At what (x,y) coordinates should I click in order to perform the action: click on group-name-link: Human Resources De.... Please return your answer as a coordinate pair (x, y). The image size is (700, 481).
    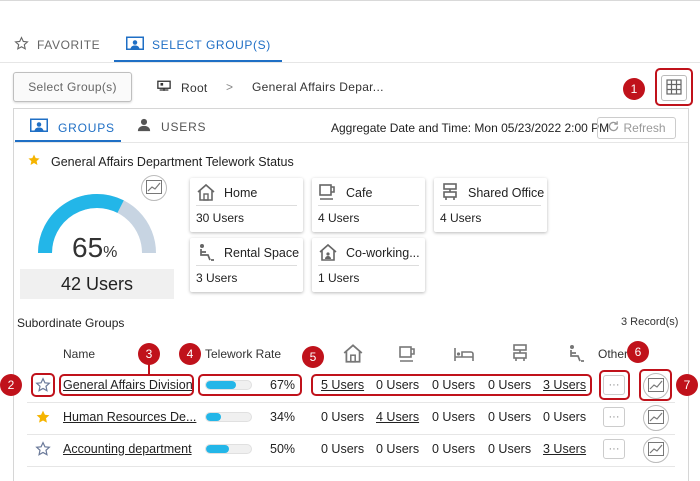
    Looking at the image, I should click on (129, 417).